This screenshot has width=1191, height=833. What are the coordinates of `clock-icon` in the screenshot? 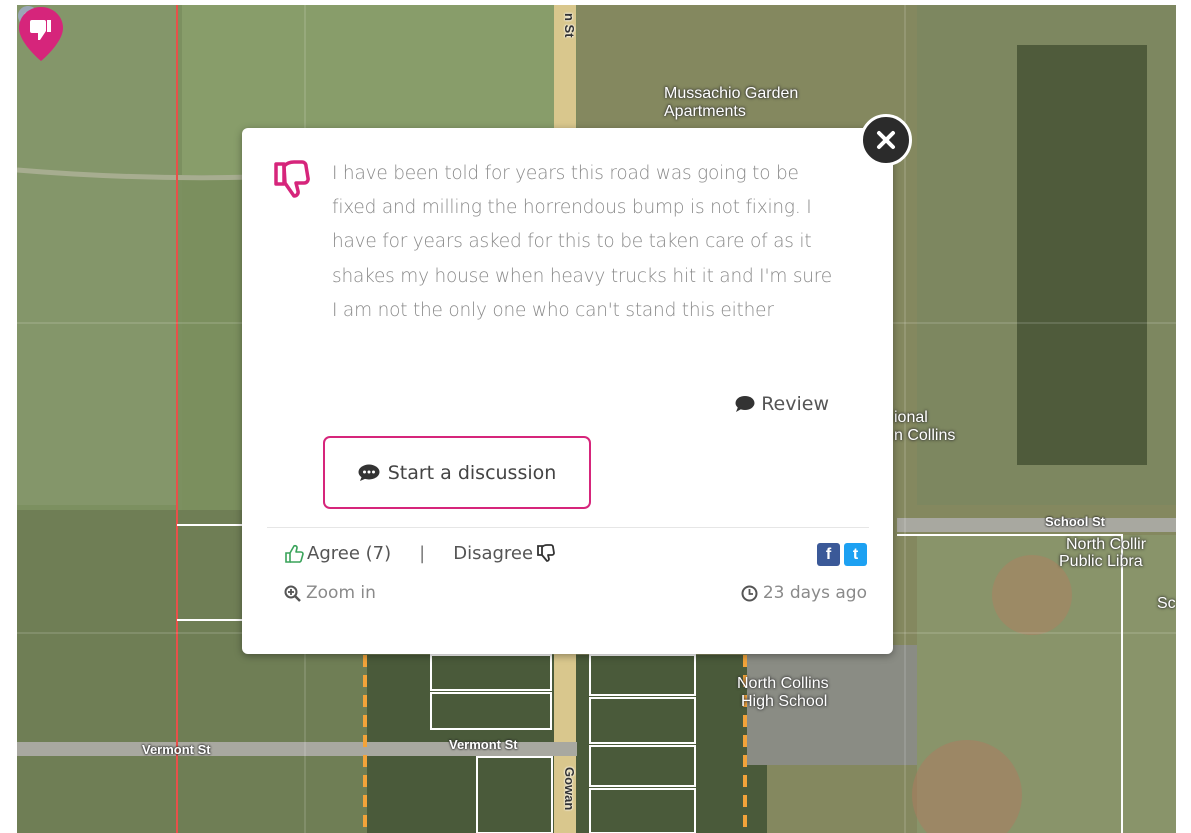 It's located at (749, 593).